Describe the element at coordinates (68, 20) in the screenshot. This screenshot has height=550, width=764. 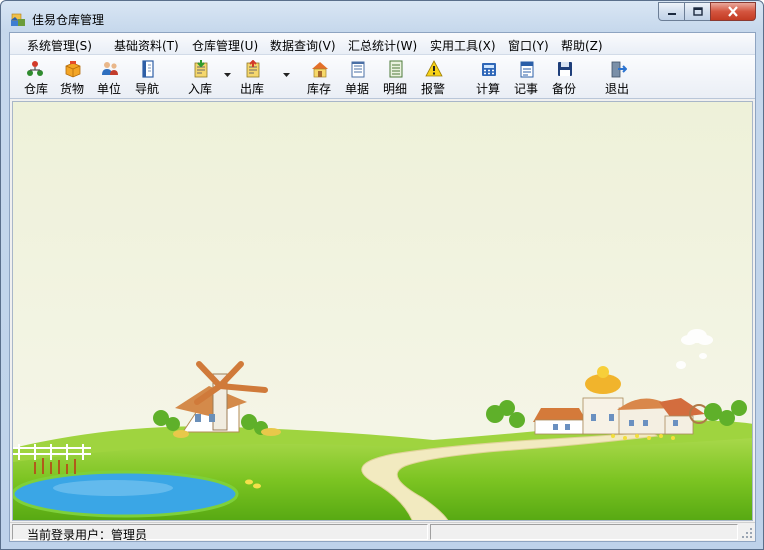
I see `window-title: 佳易仓库管理` at that location.